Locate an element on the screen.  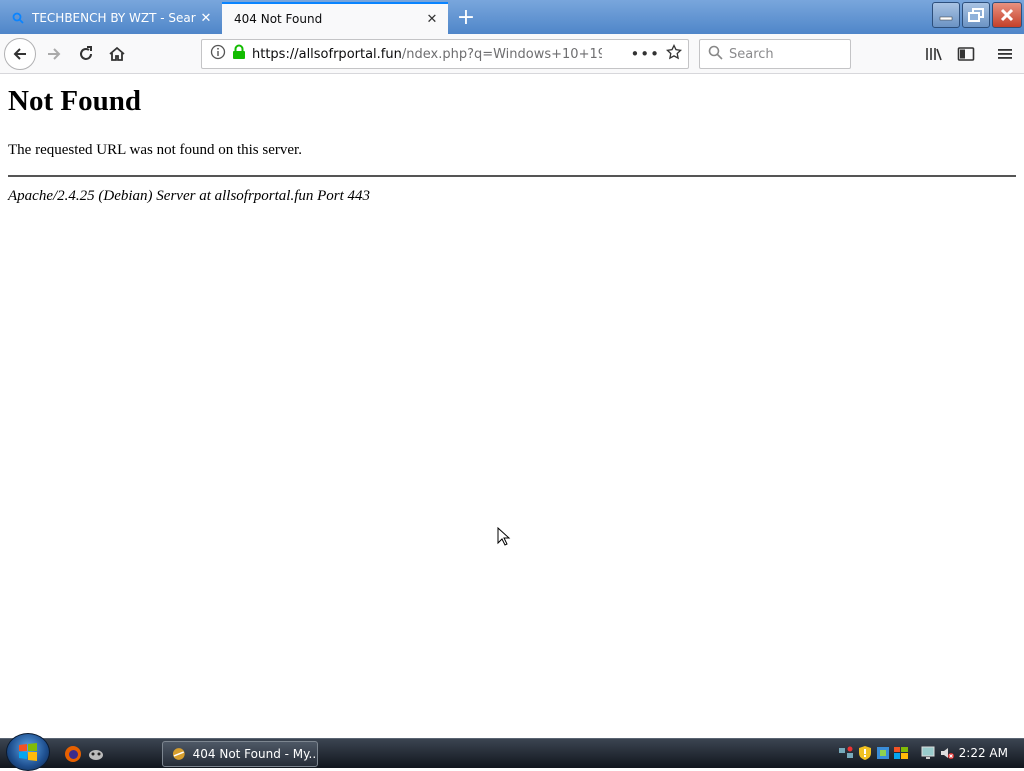
network-monitor-icon is located at coordinates (928, 753).